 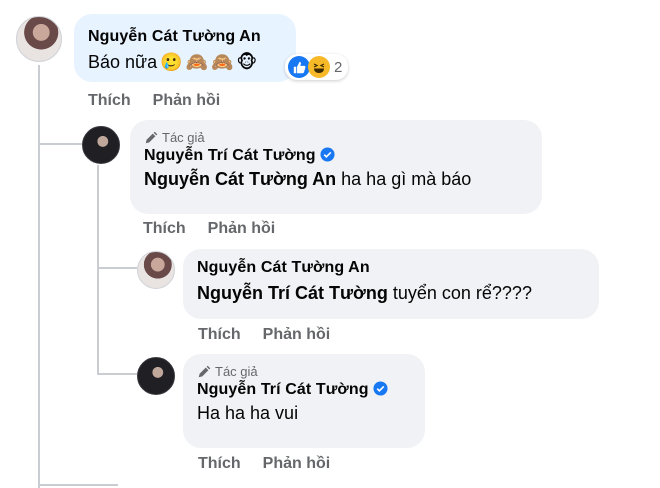 I want to click on comment-body: ha ha gì mà báo, so click(x=404, y=179).